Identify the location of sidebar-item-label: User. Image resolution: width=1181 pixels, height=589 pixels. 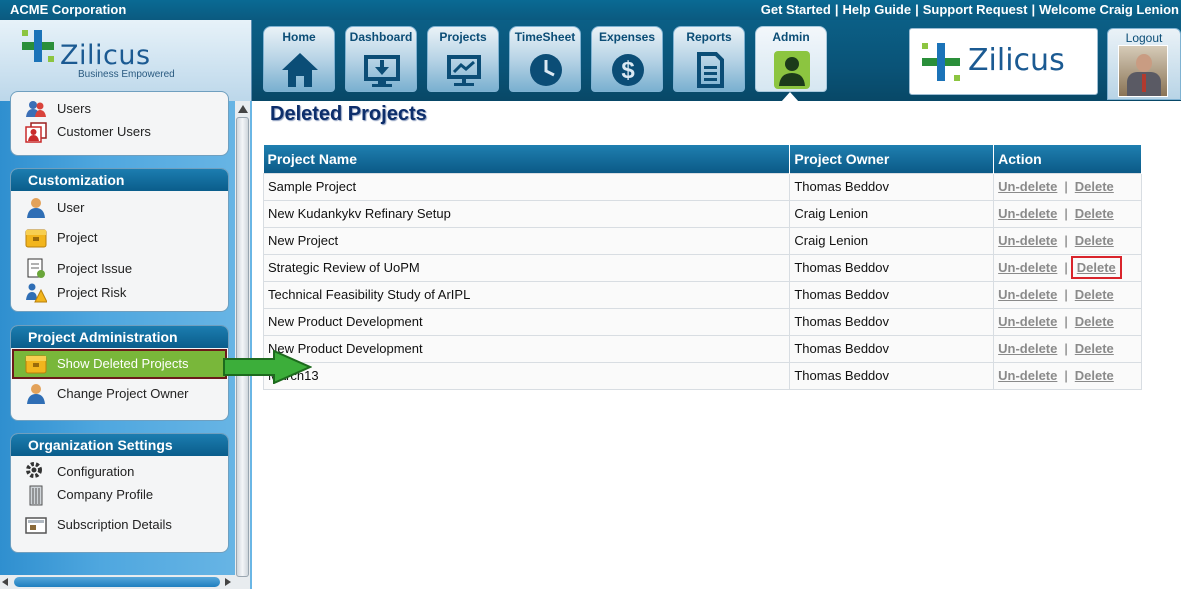
(71, 207).